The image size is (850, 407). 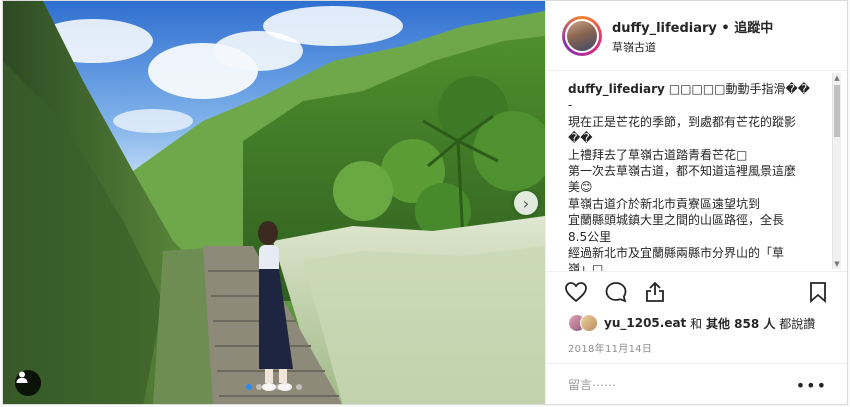 What do you see at coordinates (797, 323) in the screenshot?
I see `likes-suffix: 都說讚` at bounding box center [797, 323].